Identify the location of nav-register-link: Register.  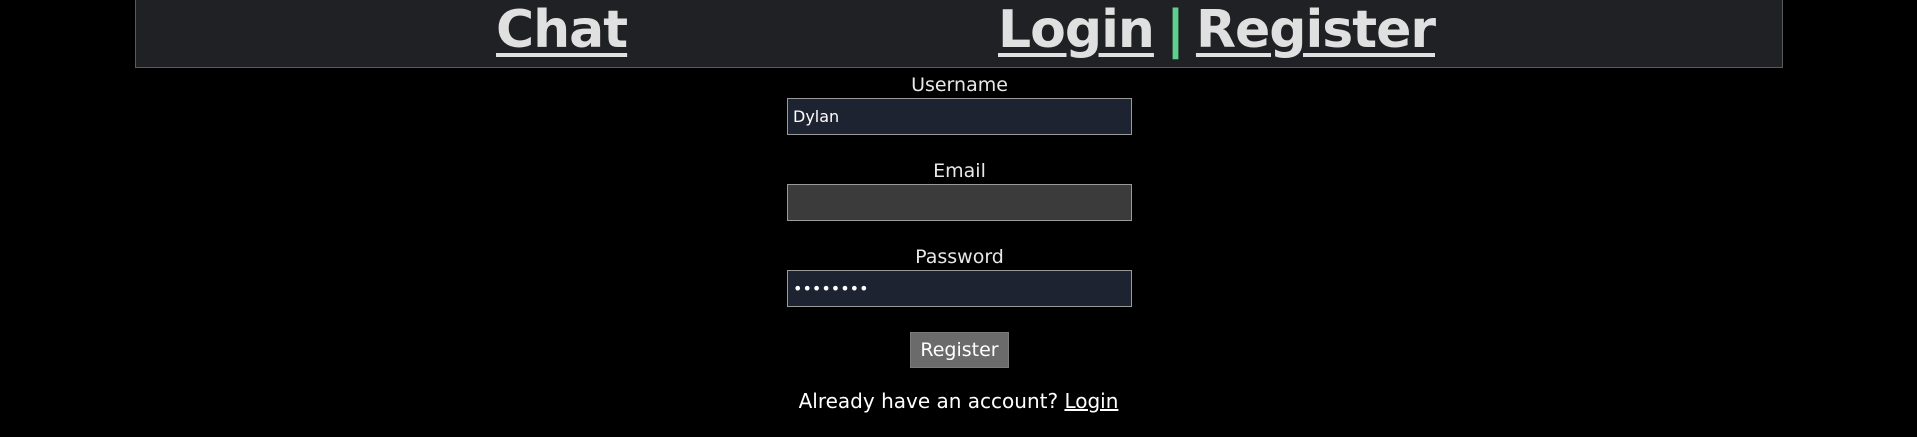
(1316, 30).